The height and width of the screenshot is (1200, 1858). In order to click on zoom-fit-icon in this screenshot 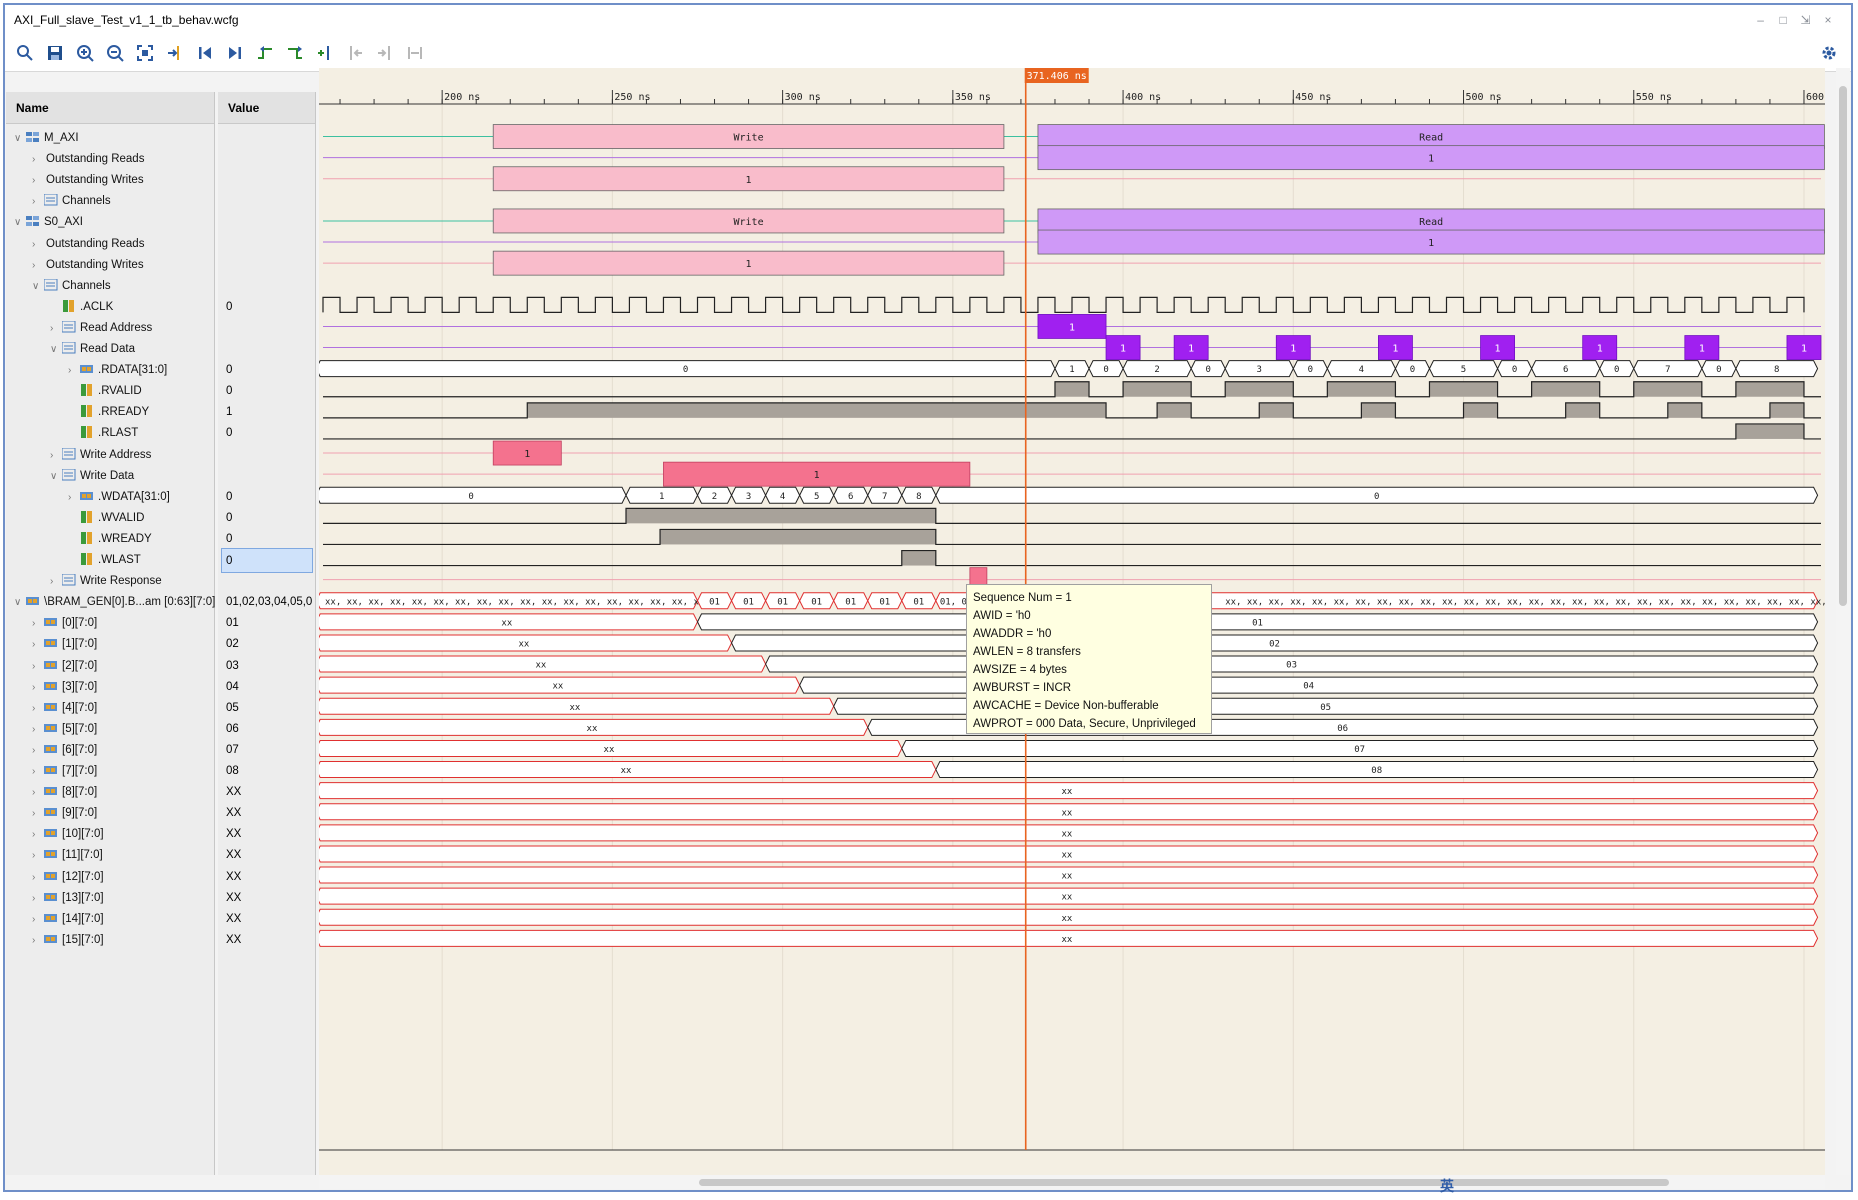, I will do `click(145, 53)`.